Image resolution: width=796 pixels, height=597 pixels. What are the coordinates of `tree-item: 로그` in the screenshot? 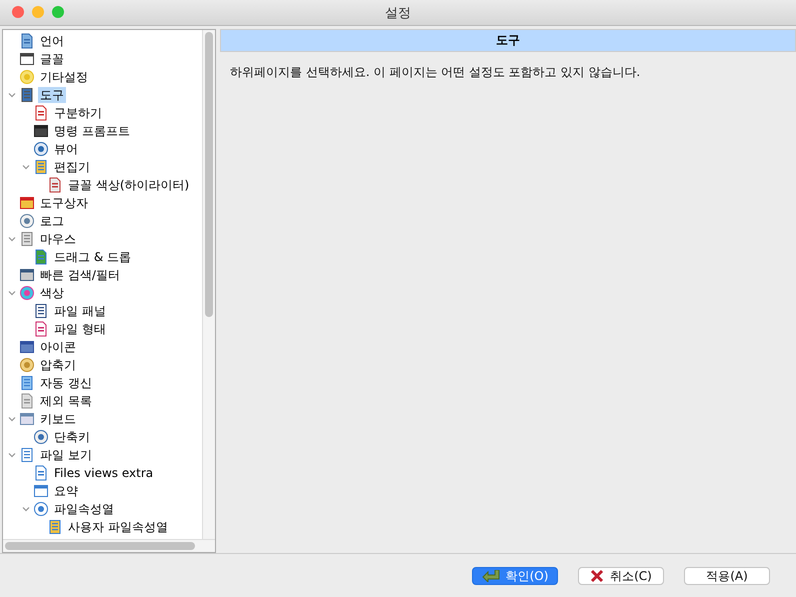 It's located at (52, 221).